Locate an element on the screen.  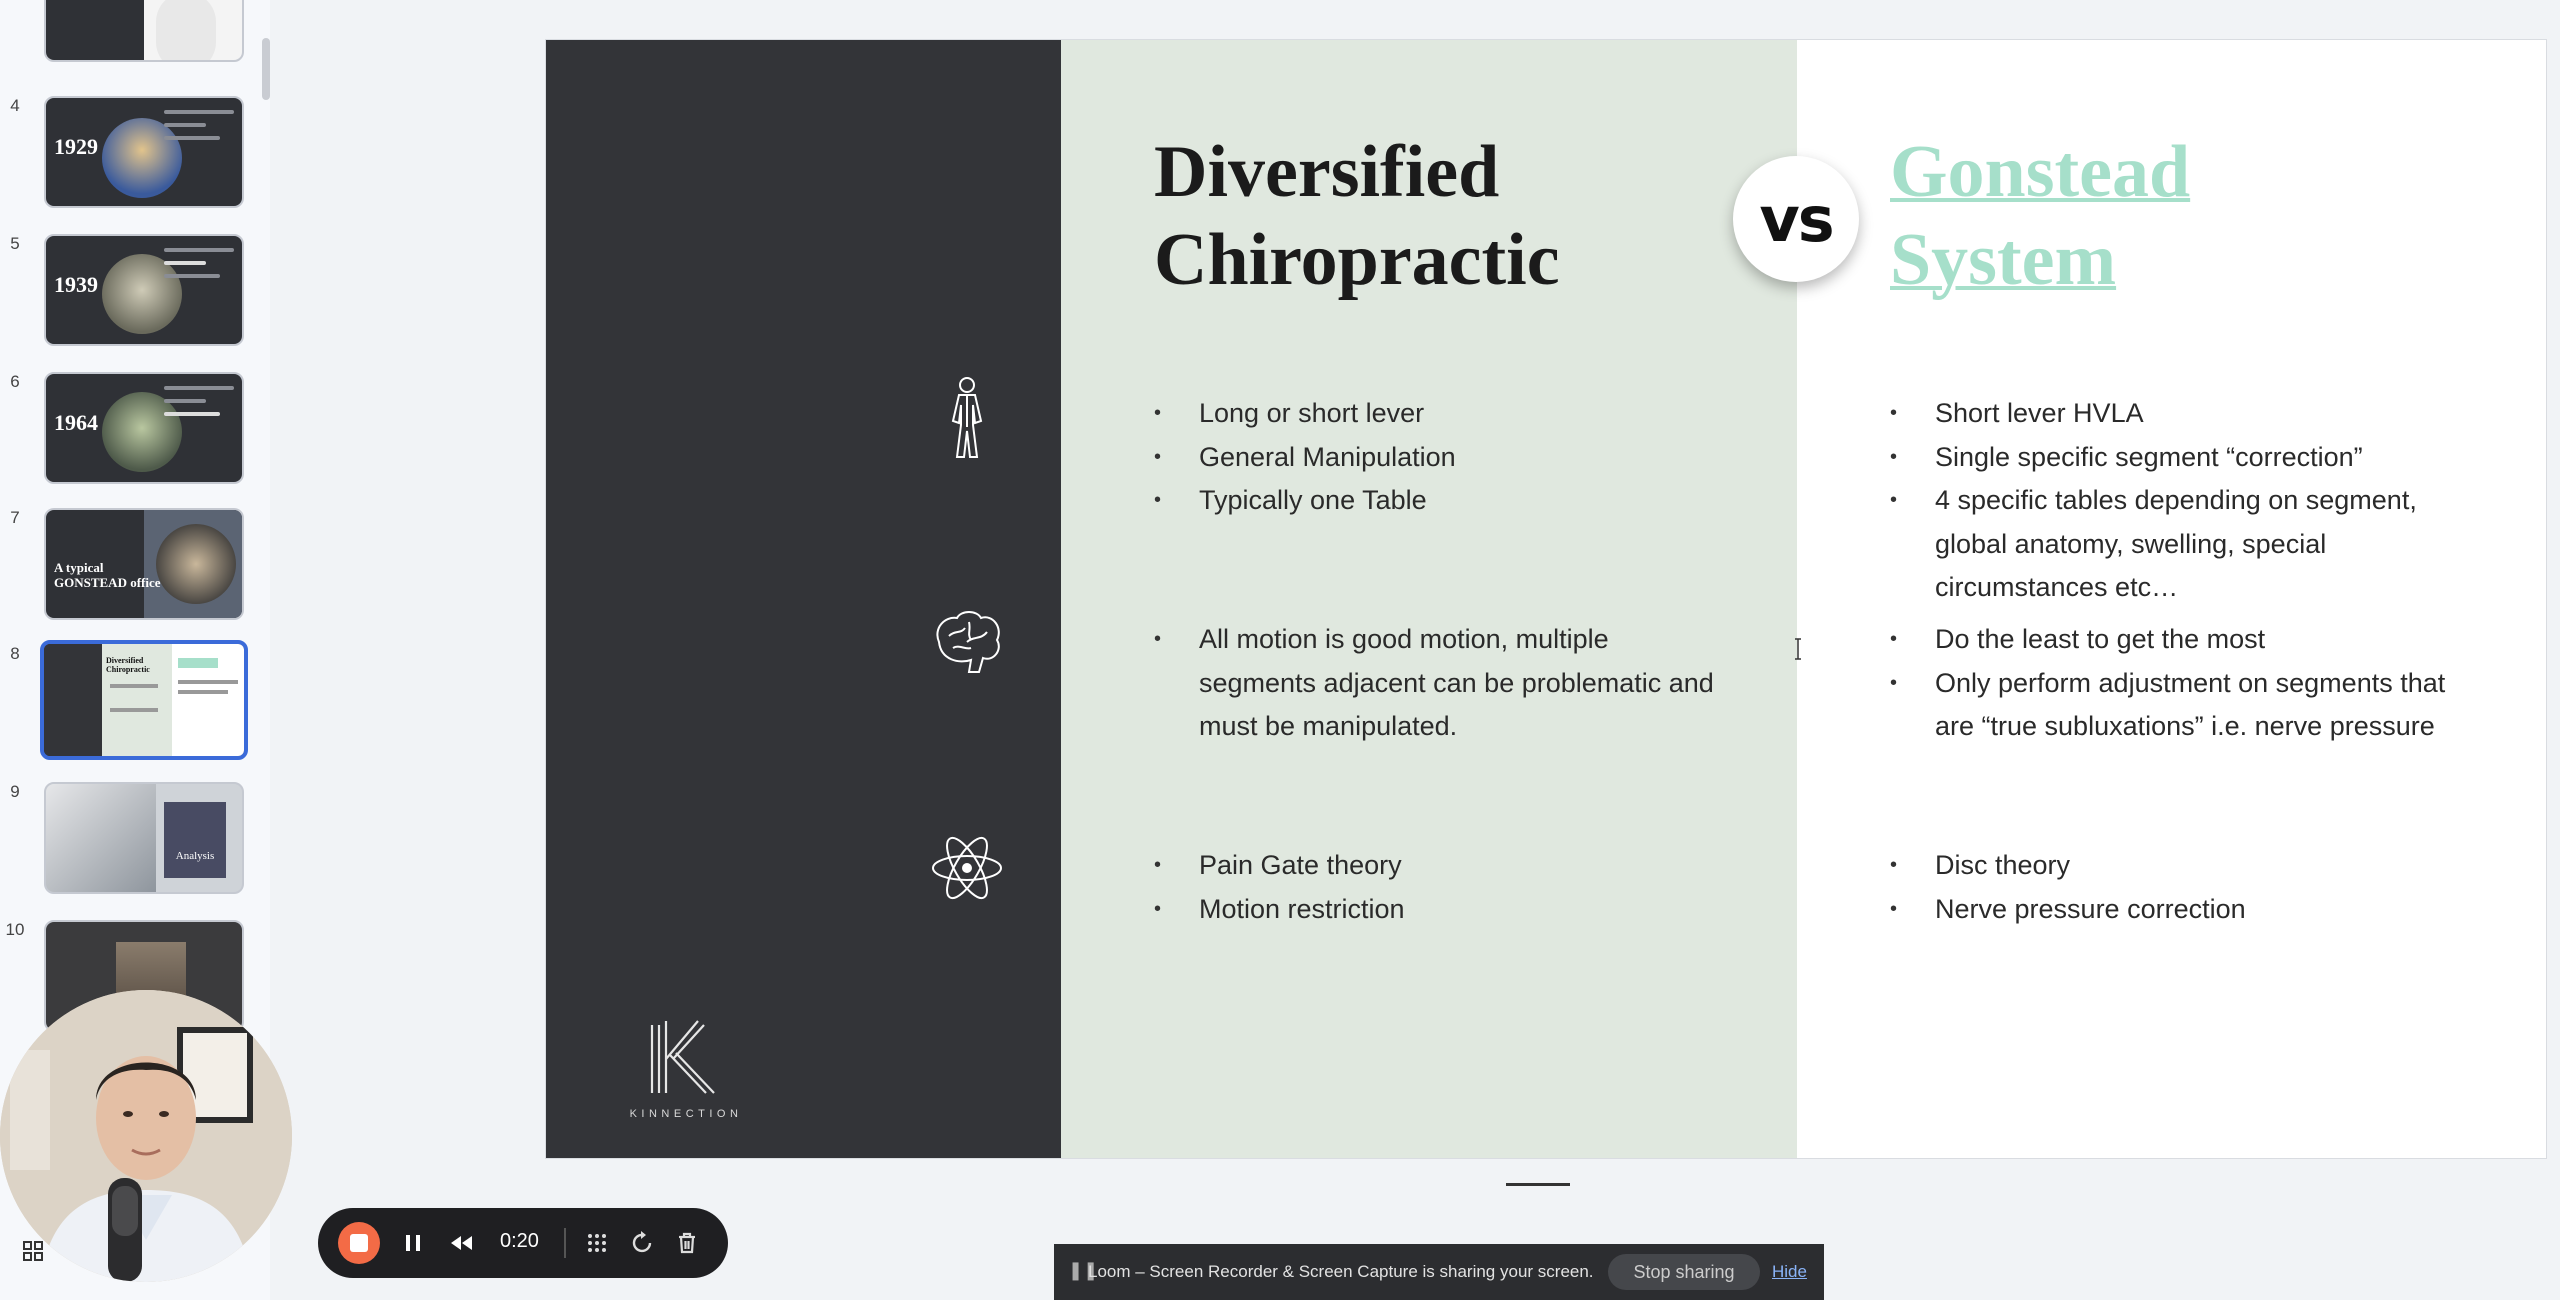
presenter-video is located at coordinates (146, 1136).